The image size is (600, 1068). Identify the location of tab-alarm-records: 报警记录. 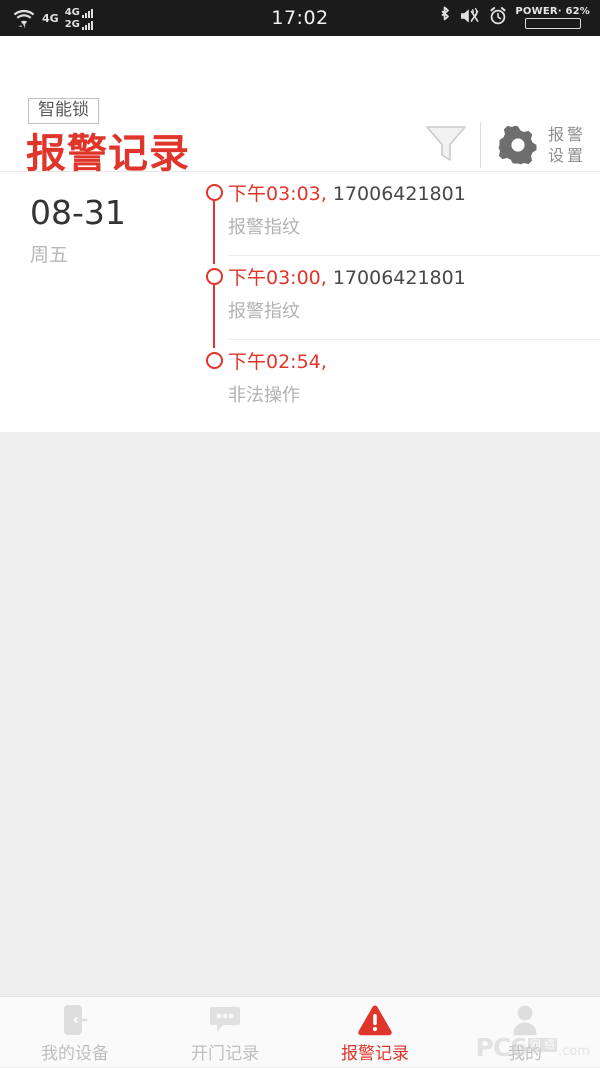
(375, 1032).